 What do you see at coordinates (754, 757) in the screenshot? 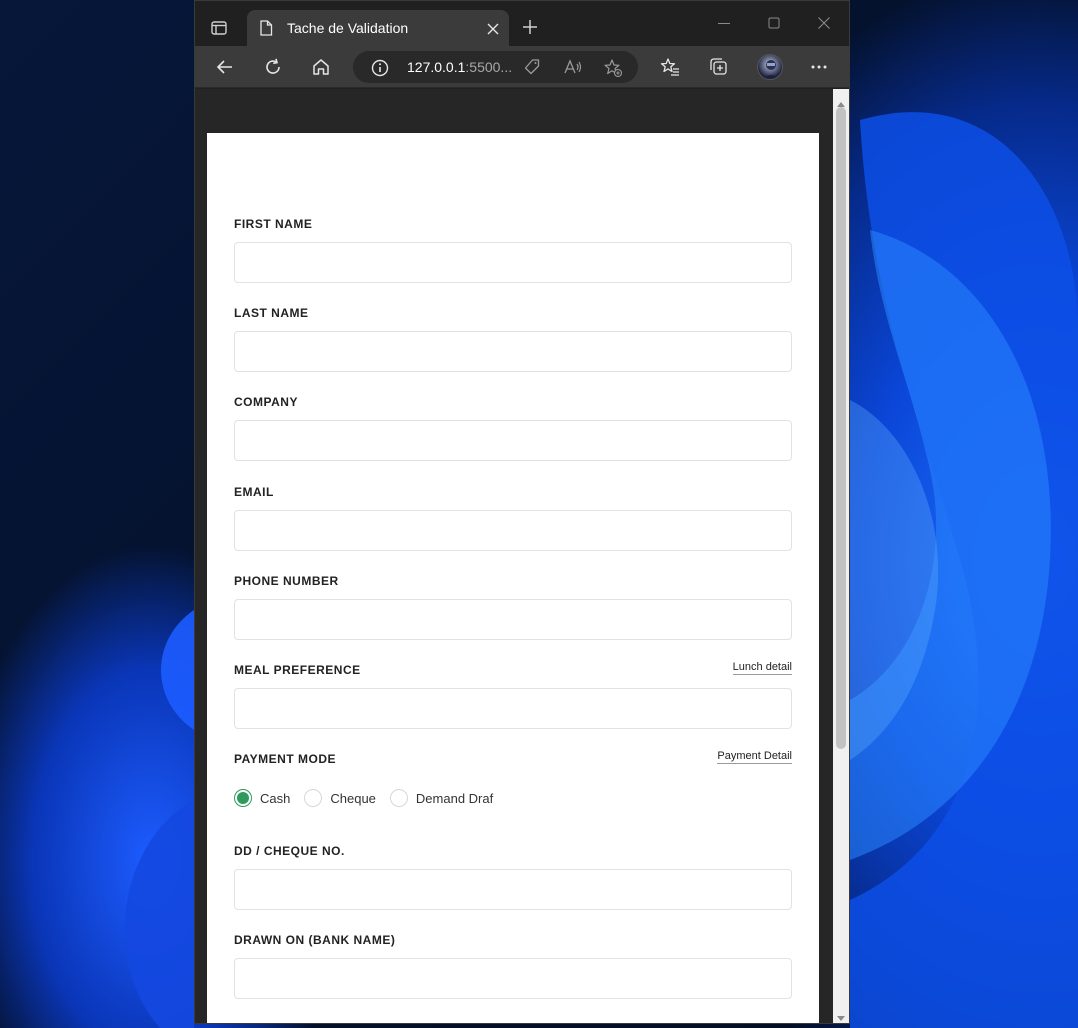
I see `payment-detail-link: Payment Detail` at bounding box center [754, 757].